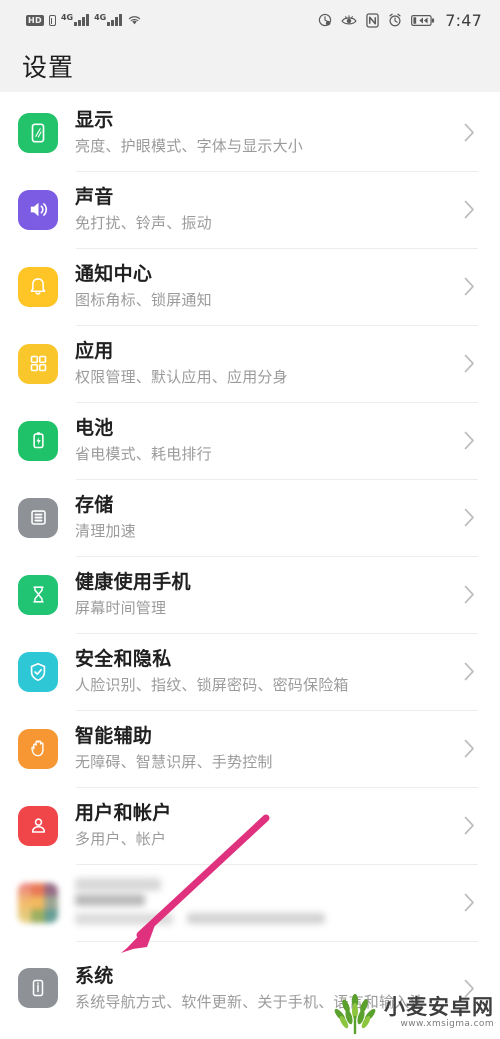 The image size is (500, 1039). Describe the element at coordinates (100, 17) in the screenshot. I see `network-type-label-2: 4G` at that location.